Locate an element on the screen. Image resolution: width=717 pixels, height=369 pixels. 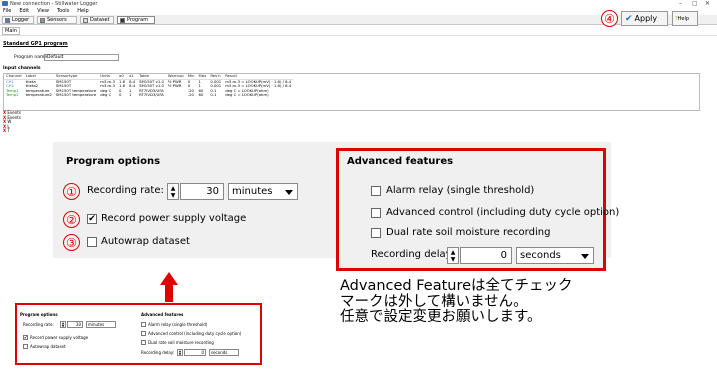
minimize-button: – is located at coordinates (680, 3).